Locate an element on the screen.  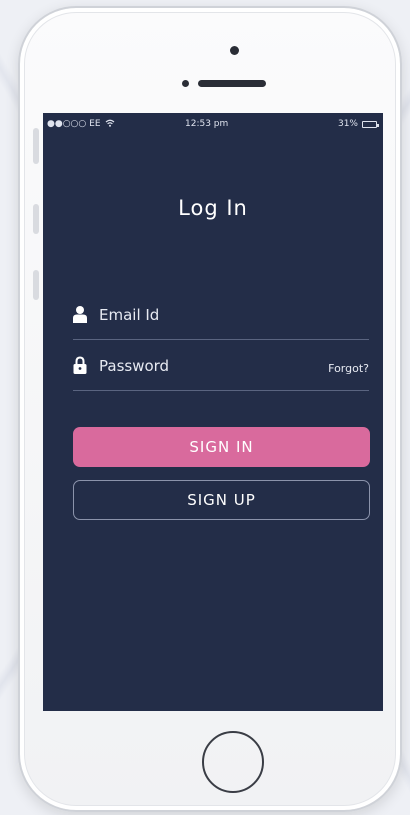
volume-down-button is located at coordinates (36, 285).